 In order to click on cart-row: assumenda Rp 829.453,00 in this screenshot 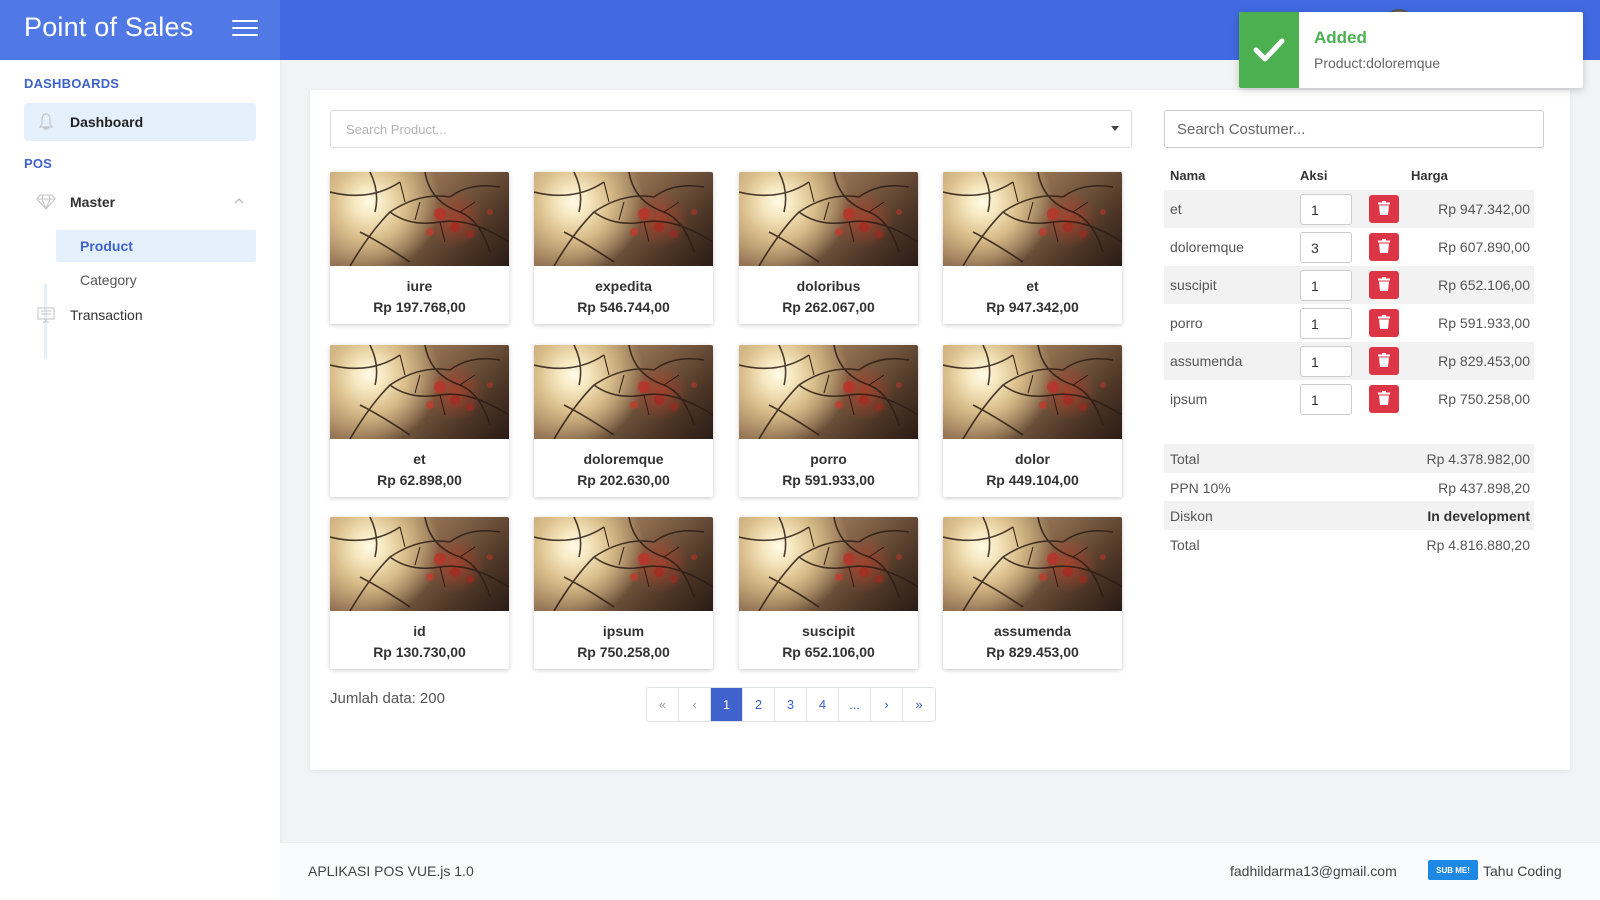, I will do `click(1349, 361)`.